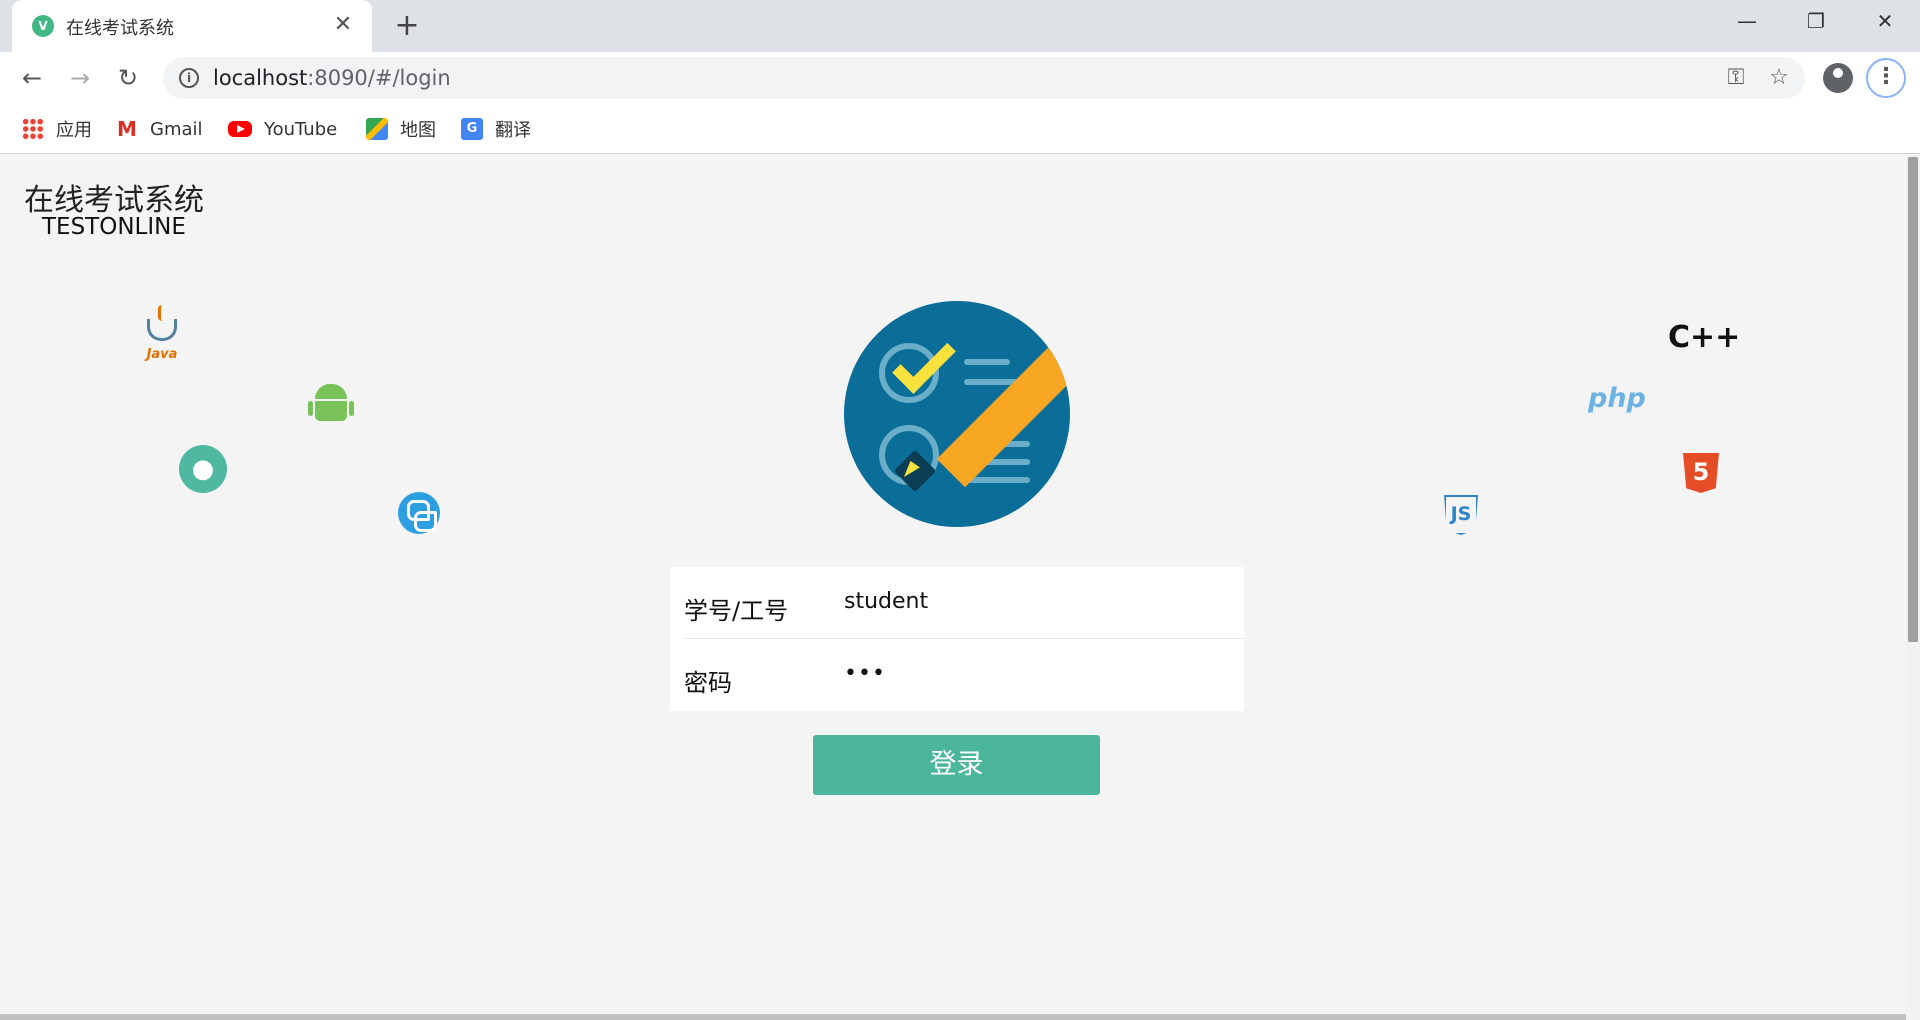  I want to click on bookmark-youtube: YouTube, so click(282, 129).